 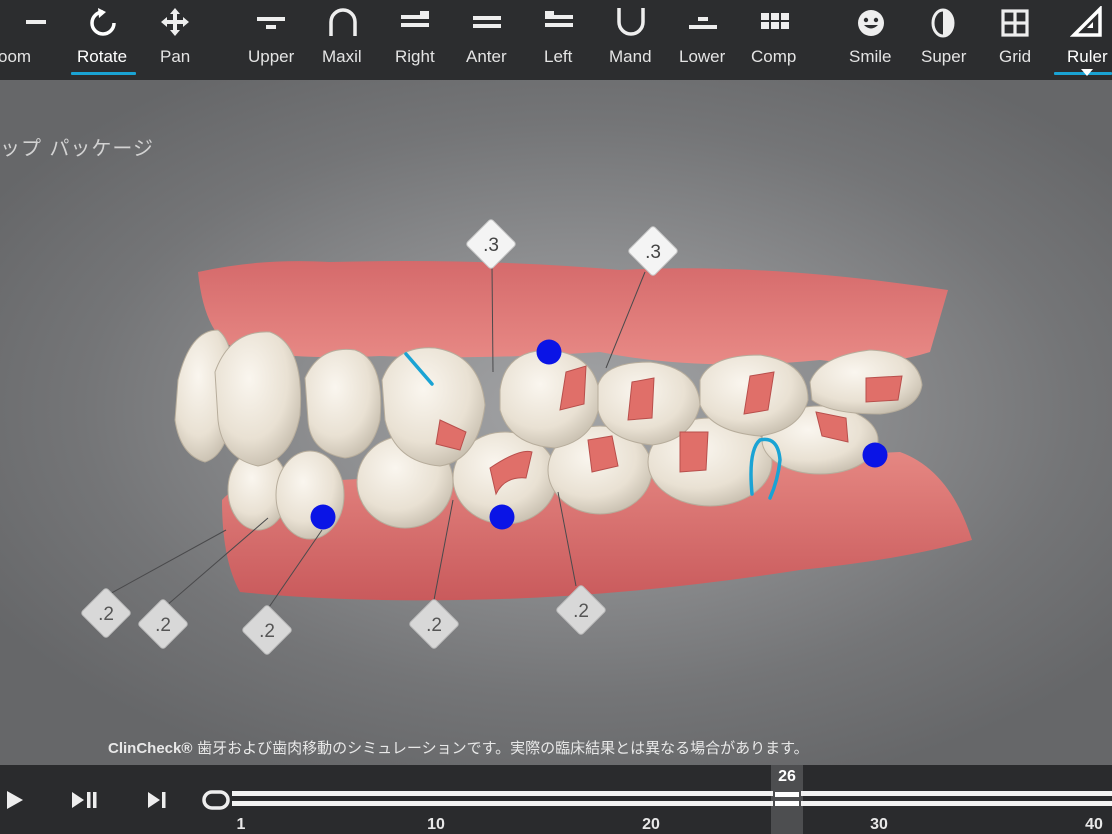 I want to click on left-view-button: Left, so click(x=559, y=40).